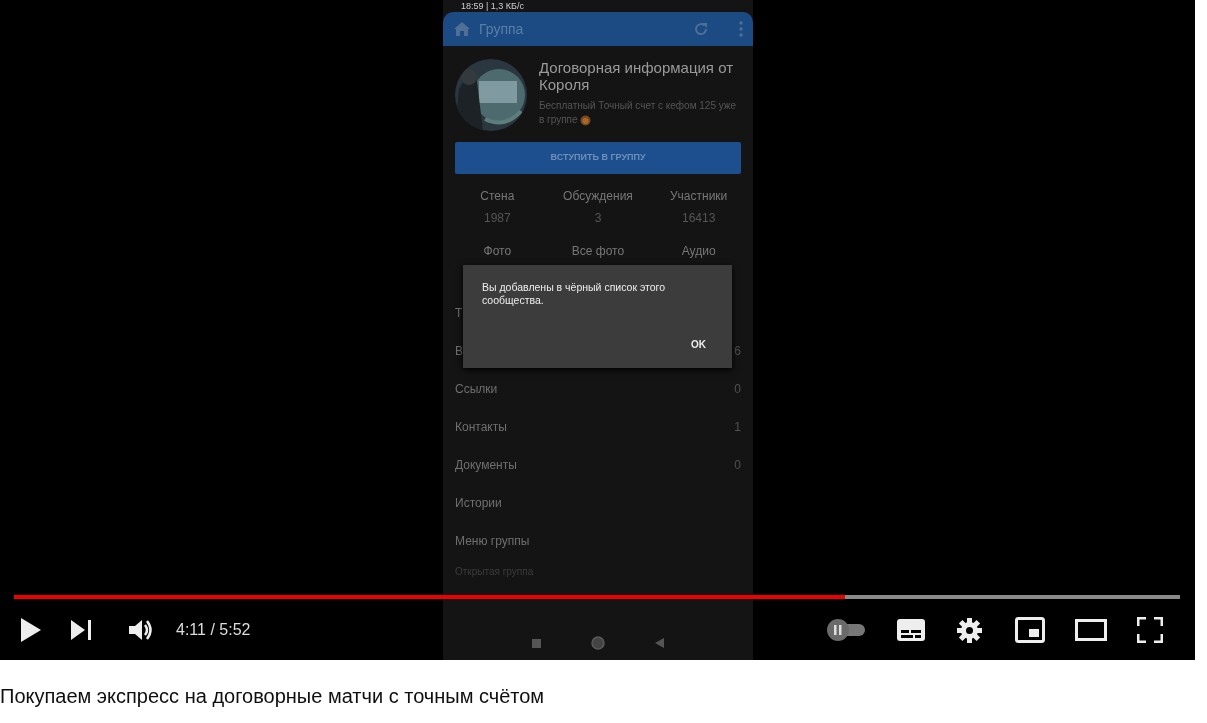 This screenshot has height=723, width=1207. What do you see at coordinates (846, 630) in the screenshot?
I see `autoplay-toggle` at bounding box center [846, 630].